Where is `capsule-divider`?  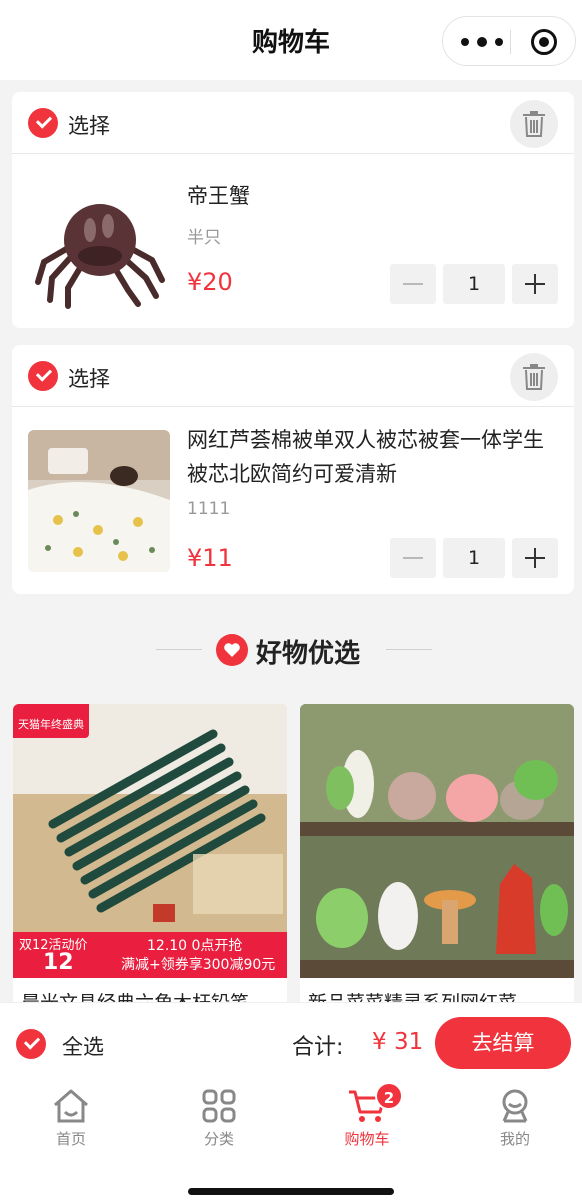 capsule-divider is located at coordinates (510, 42).